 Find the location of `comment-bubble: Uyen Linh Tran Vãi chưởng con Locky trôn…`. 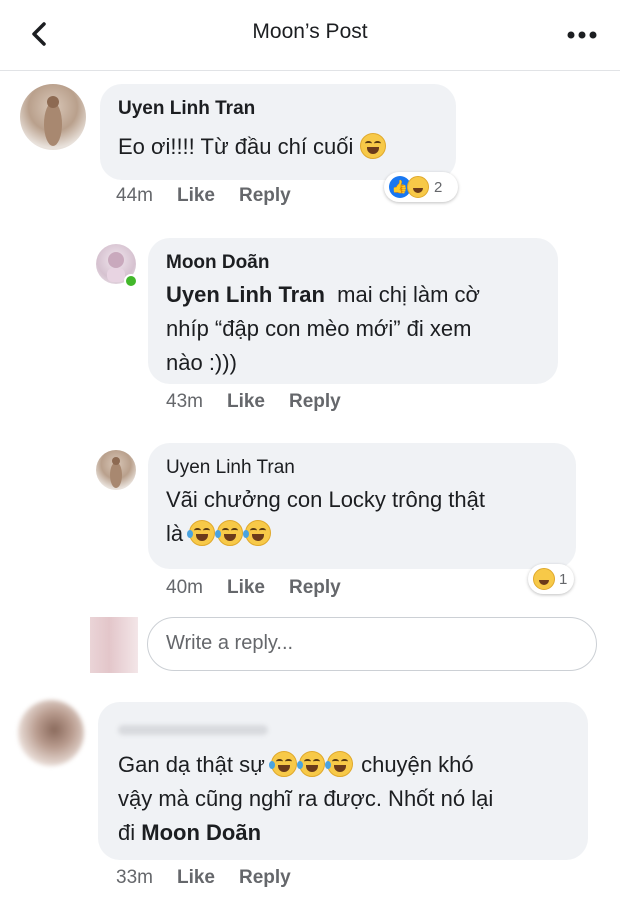

comment-bubble: Uyen Linh Tran Vãi chưởng con Locky trôn… is located at coordinates (362, 506).